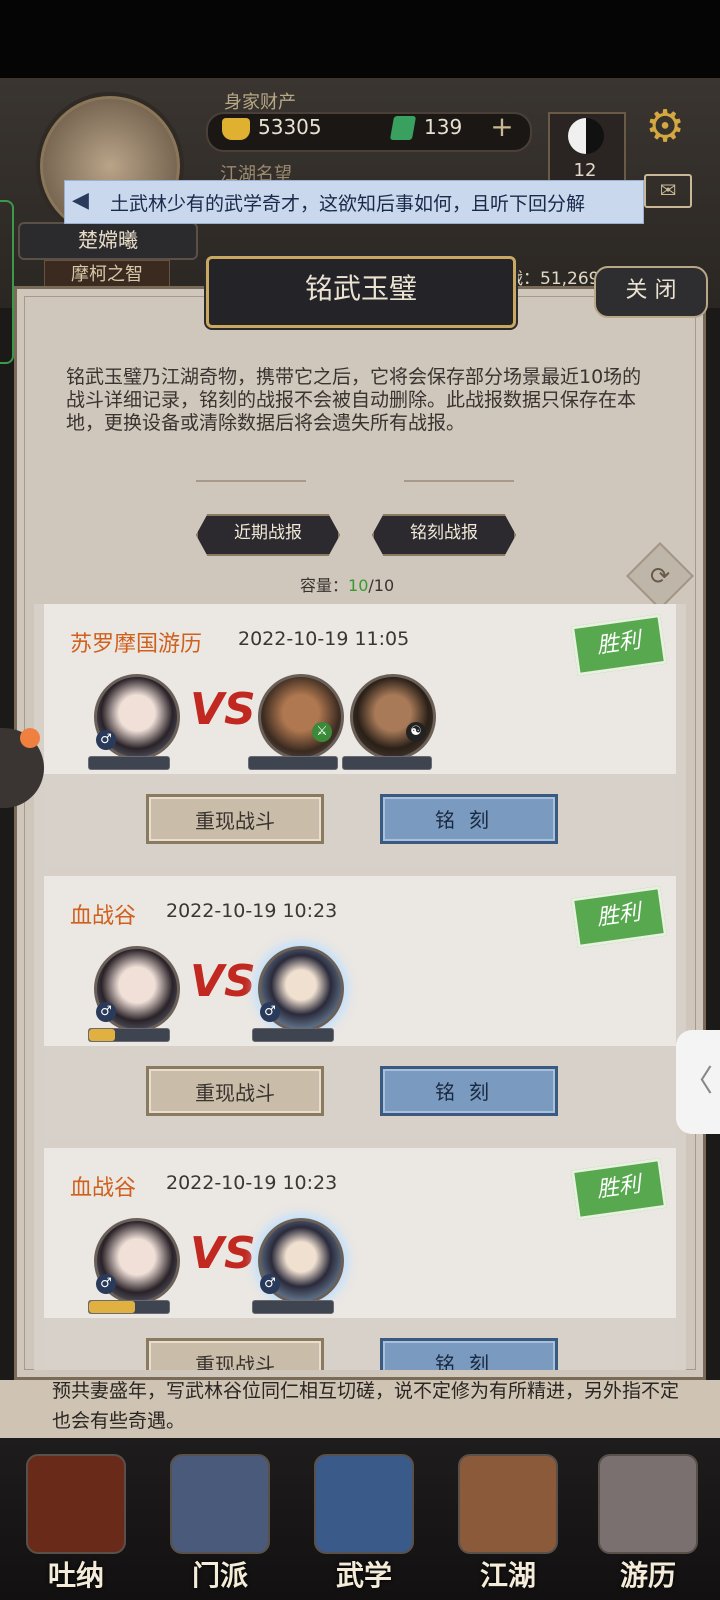 This screenshot has height=1600, width=720. What do you see at coordinates (502, 127) in the screenshot?
I see `add-currency-button: +` at bounding box center [502, 127].